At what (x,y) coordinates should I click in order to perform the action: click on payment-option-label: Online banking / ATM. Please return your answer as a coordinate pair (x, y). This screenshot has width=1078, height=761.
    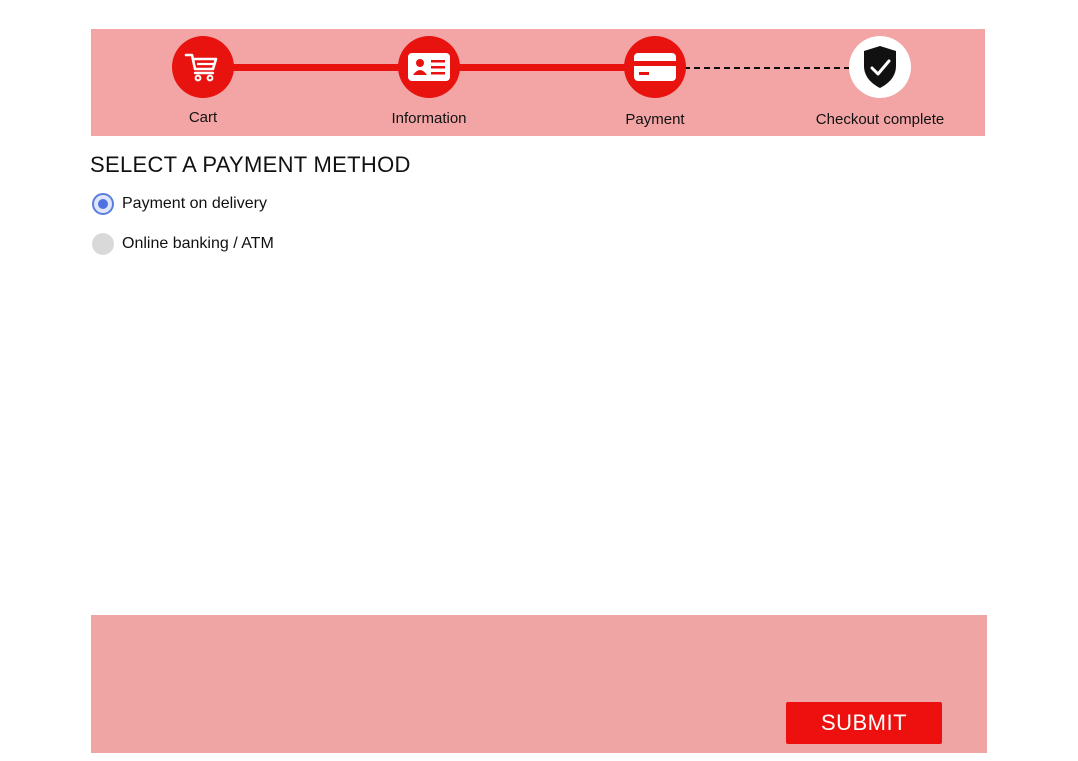
    Looking at the image, I should click on (198, 243).